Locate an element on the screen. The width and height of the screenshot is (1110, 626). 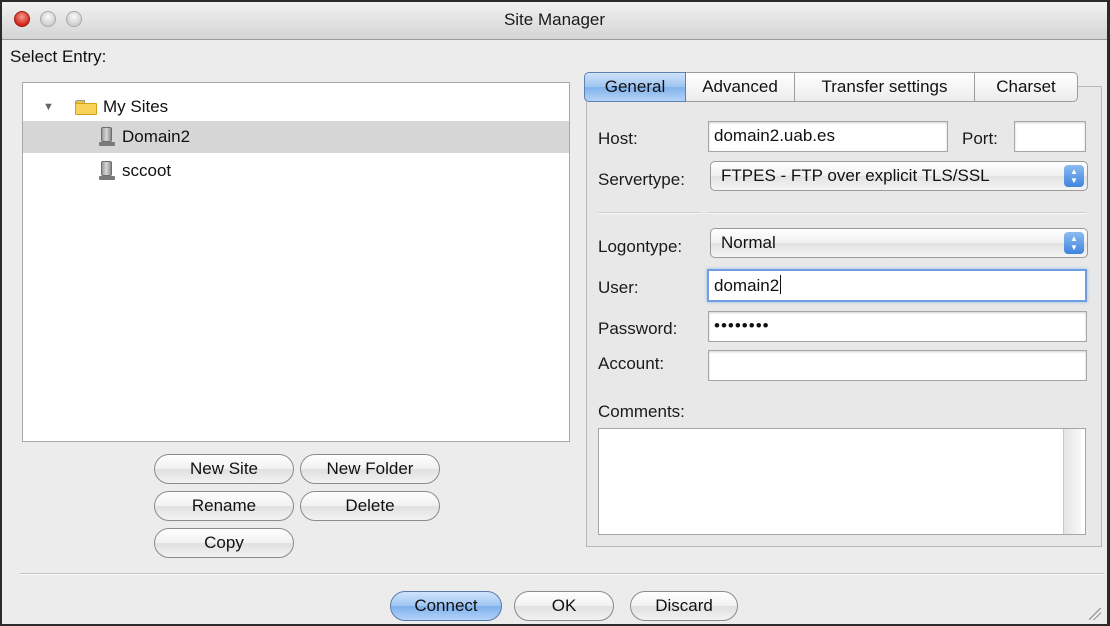
user-field-value: domain2 is located at coordinates (747, 285).